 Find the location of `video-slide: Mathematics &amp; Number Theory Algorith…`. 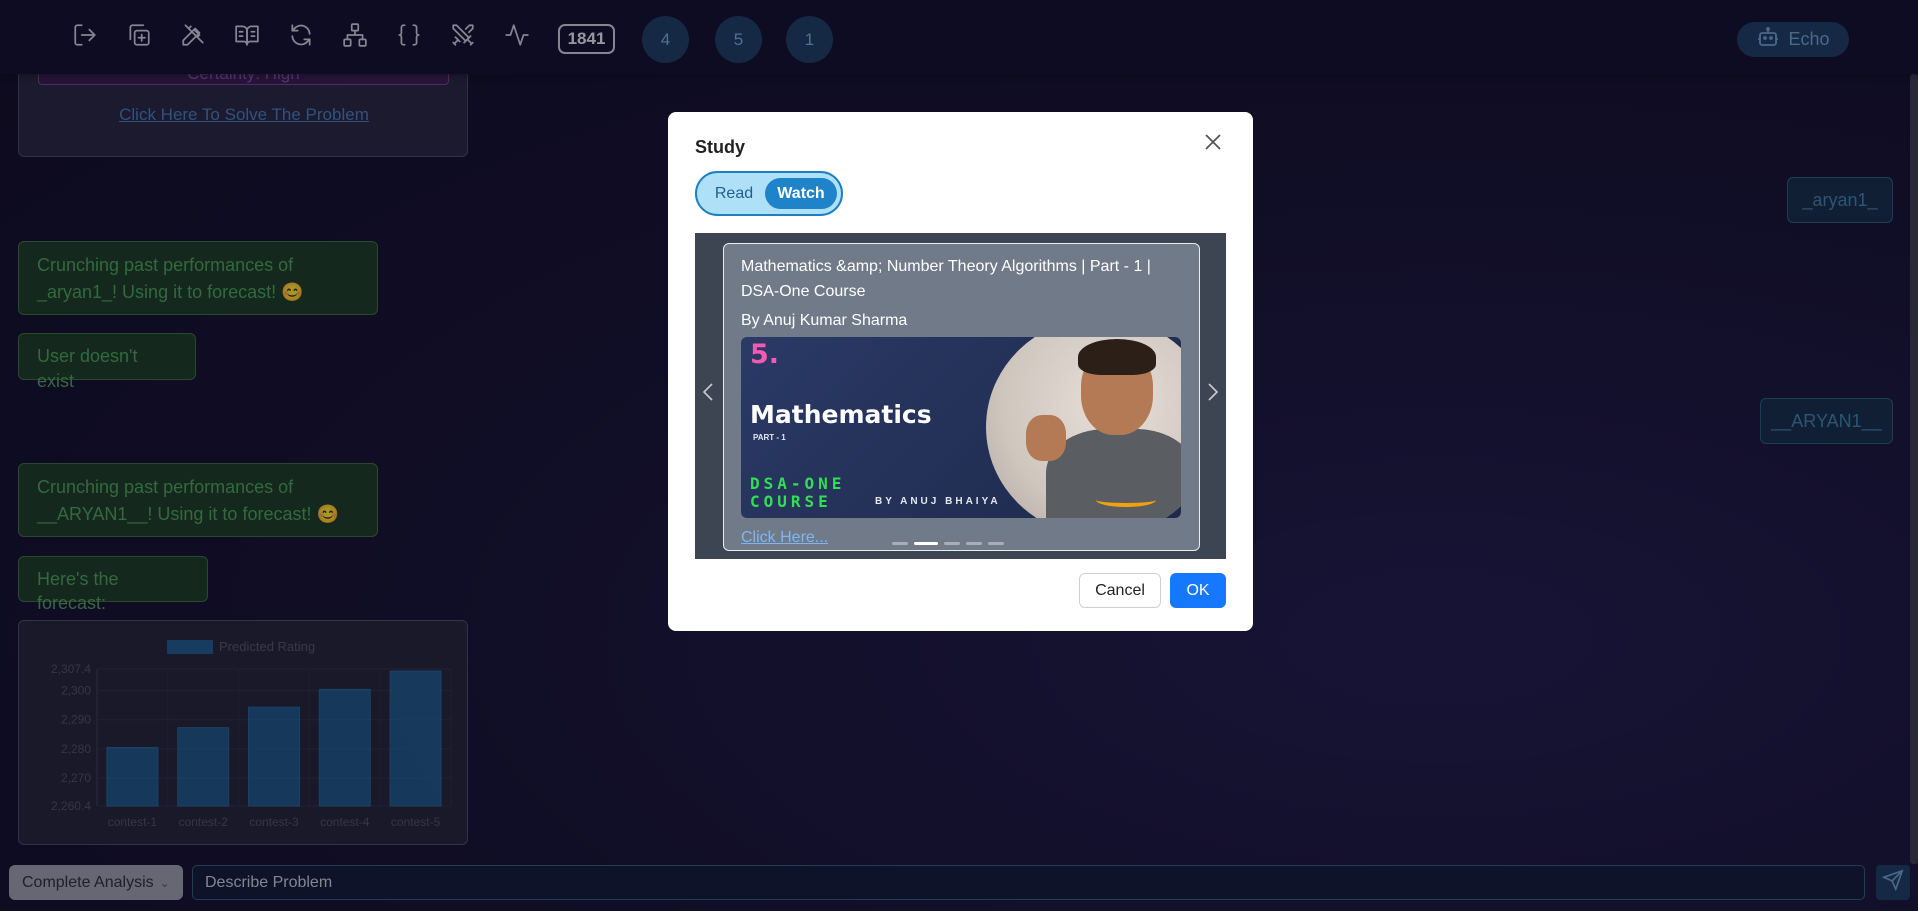

video-slide: Mathematics &amp; Number Theory Algorith… is located at coordinates (961, 397).